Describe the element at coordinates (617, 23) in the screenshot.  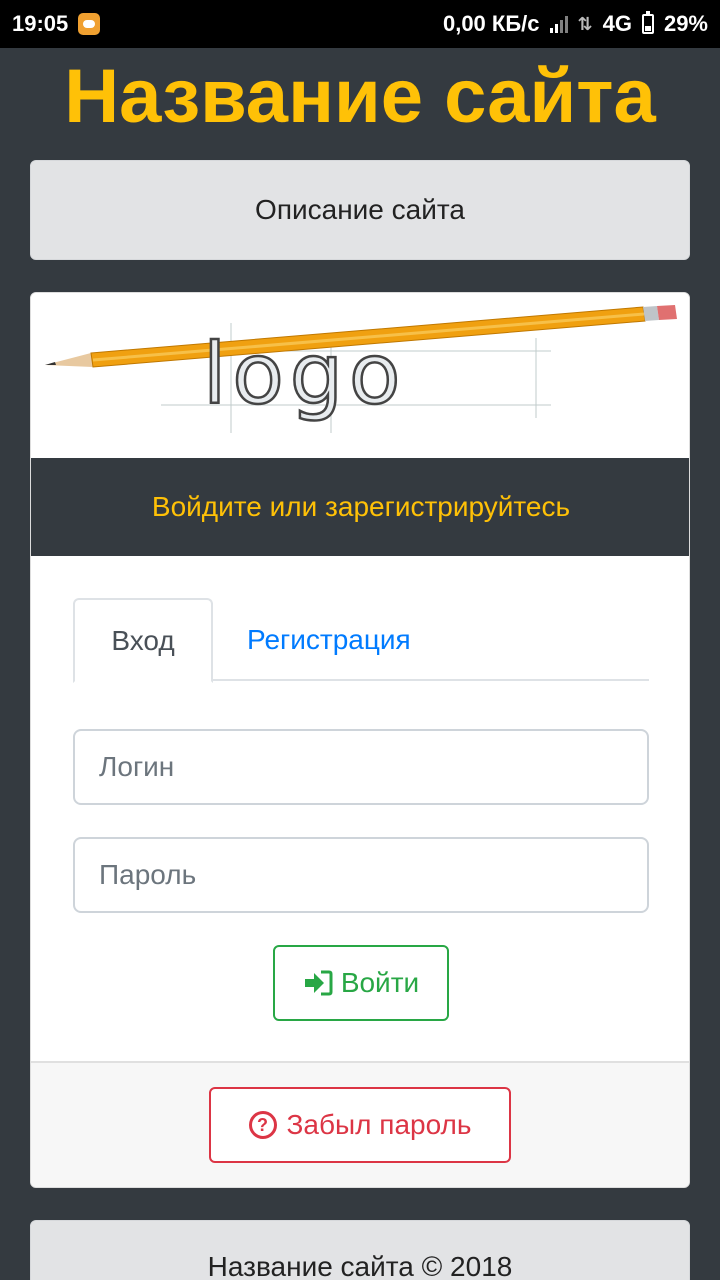
I see `network-type: 4G` at that location.